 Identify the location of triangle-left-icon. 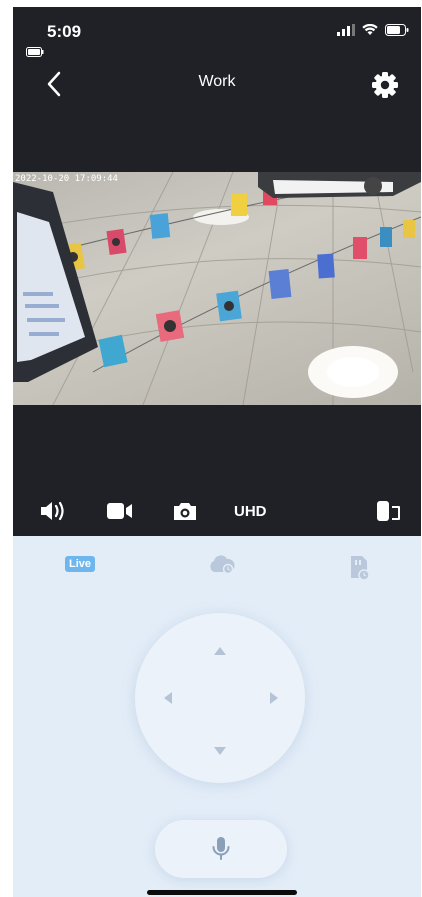
(168, 698).